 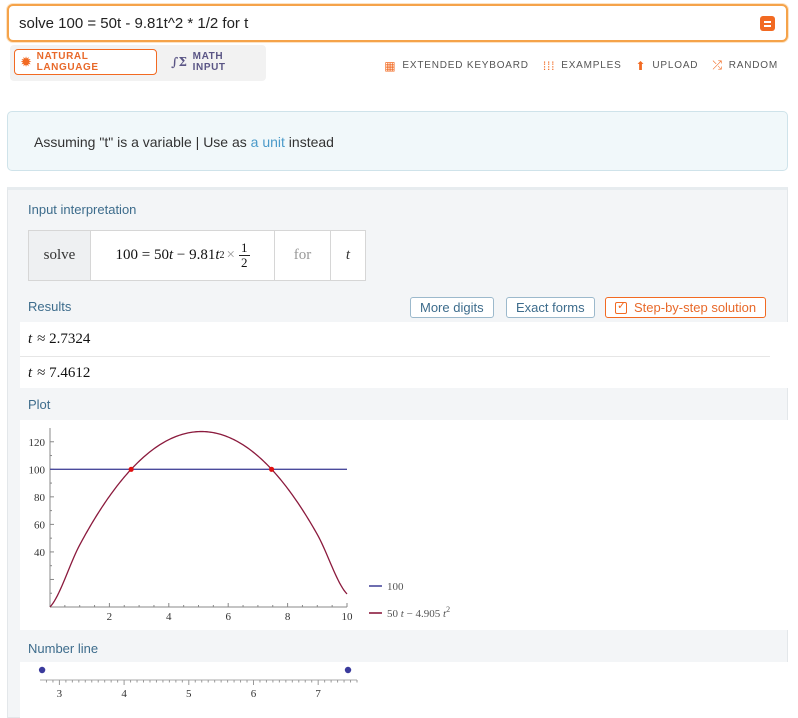 I want to click on x-tick-label: 2, so click(x=110, y=617).